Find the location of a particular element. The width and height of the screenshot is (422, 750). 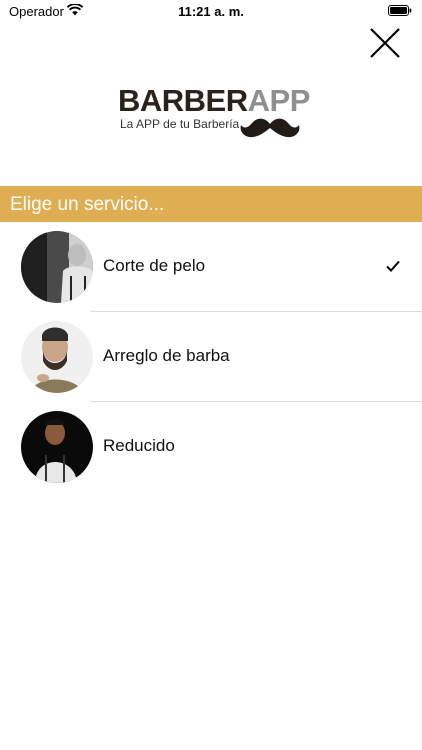

man-suspenders-photo-icon is located at coordinates (57, 447).